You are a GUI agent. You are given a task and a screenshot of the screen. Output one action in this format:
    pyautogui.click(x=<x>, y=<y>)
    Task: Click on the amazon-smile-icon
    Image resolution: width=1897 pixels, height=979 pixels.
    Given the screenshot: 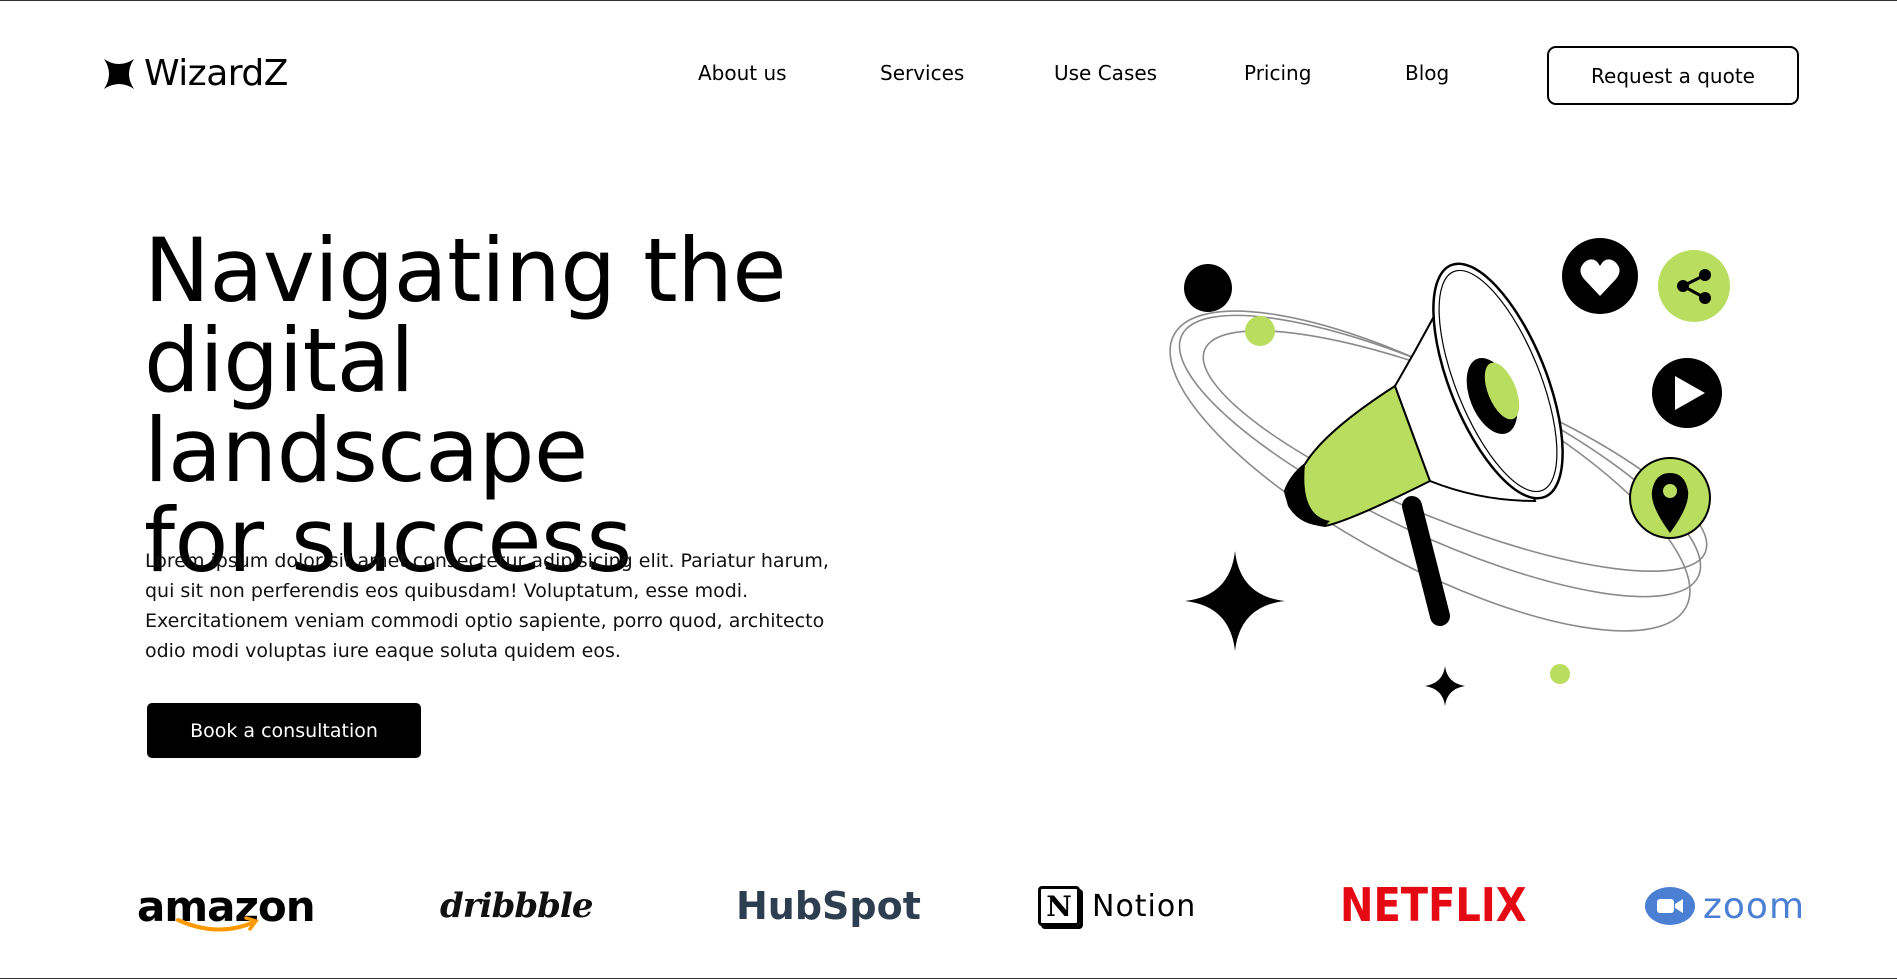 What is the action you would take?
    pyautogui.click(x=217, y=924)
    